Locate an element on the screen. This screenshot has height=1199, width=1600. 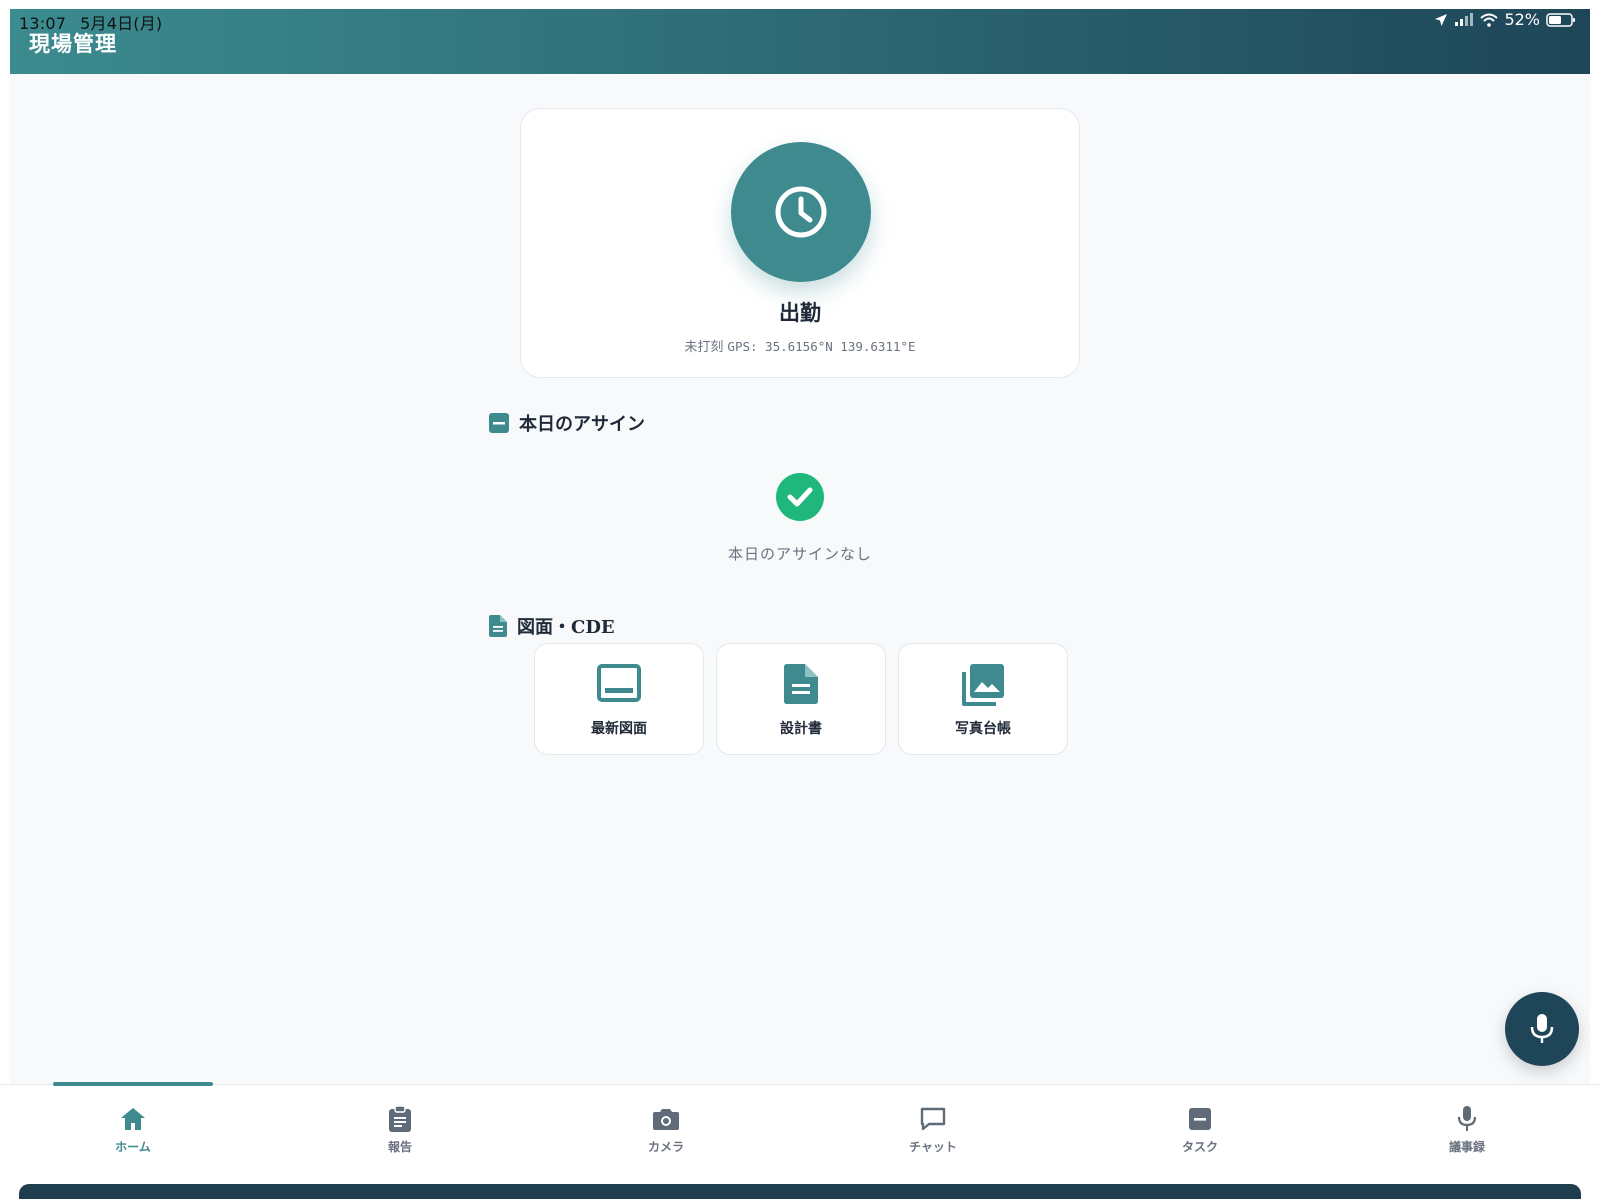
section-assign-title: 本日のアサイン is located at coordinates (582, 424).